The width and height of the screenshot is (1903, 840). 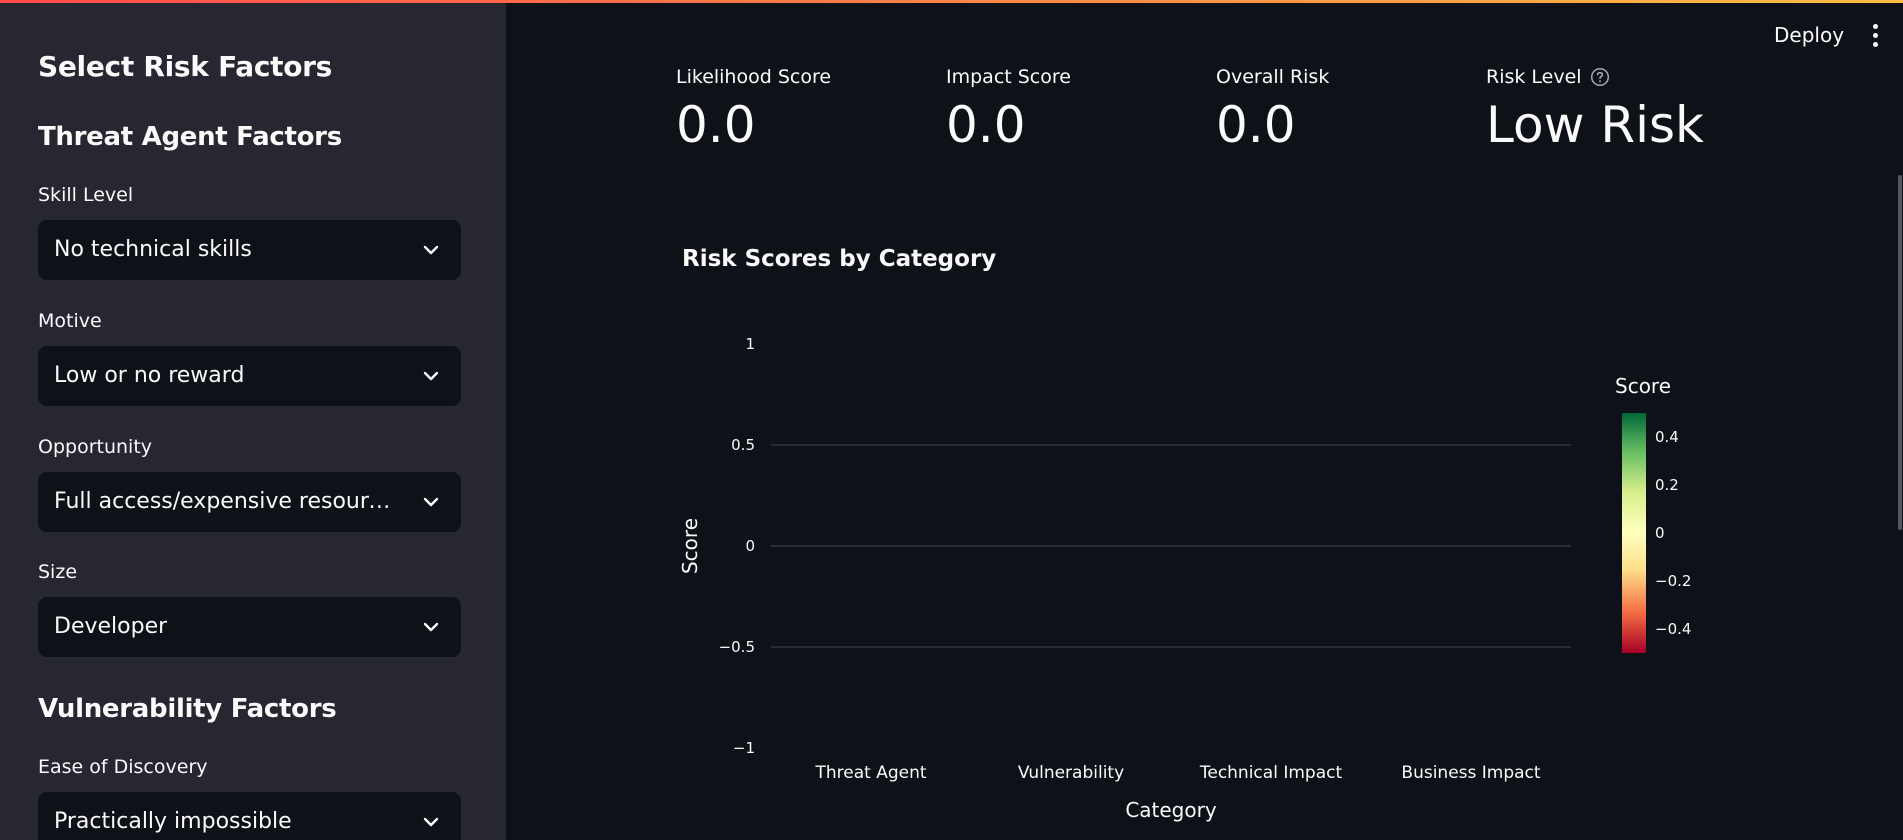 What do you see at coordinates (173, 821) in the screenshot?
I see `ease-of-discovery-value: Practically impossible` at bounding box center [173, 821].